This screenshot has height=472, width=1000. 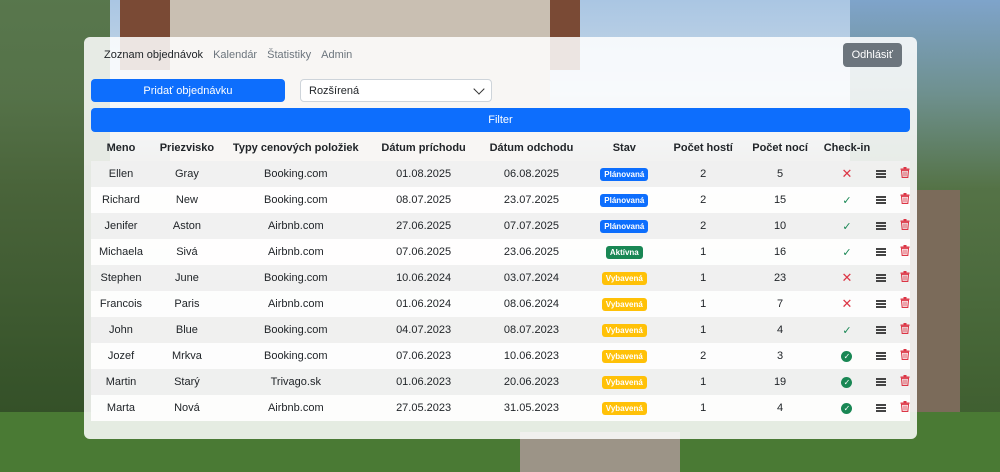 I want to click on view-select: Rozšírená, so click(x=396, y=90).